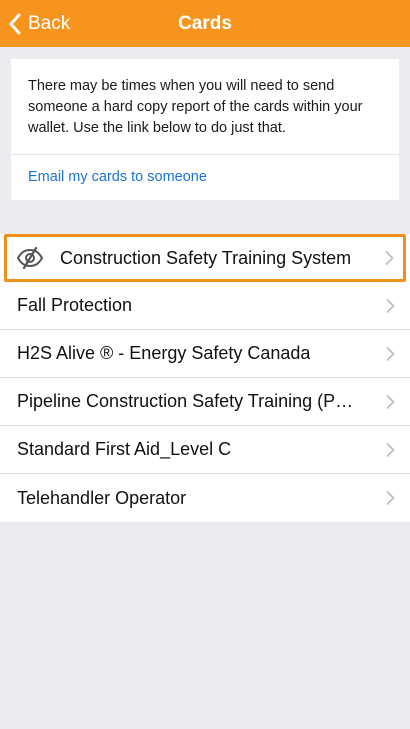 The height and width of the screenshot is (729, 410). I want to click on divider, so click(205, 154).